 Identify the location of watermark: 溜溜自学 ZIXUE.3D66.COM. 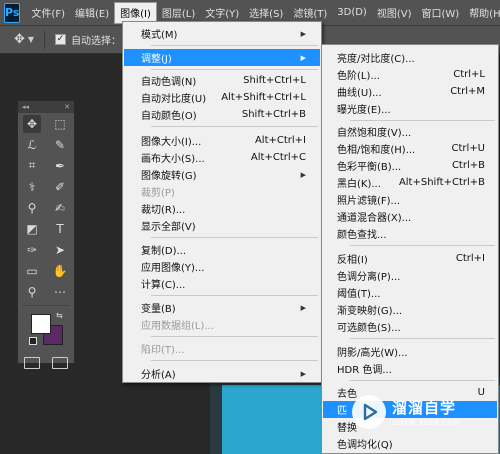
(426, 412).